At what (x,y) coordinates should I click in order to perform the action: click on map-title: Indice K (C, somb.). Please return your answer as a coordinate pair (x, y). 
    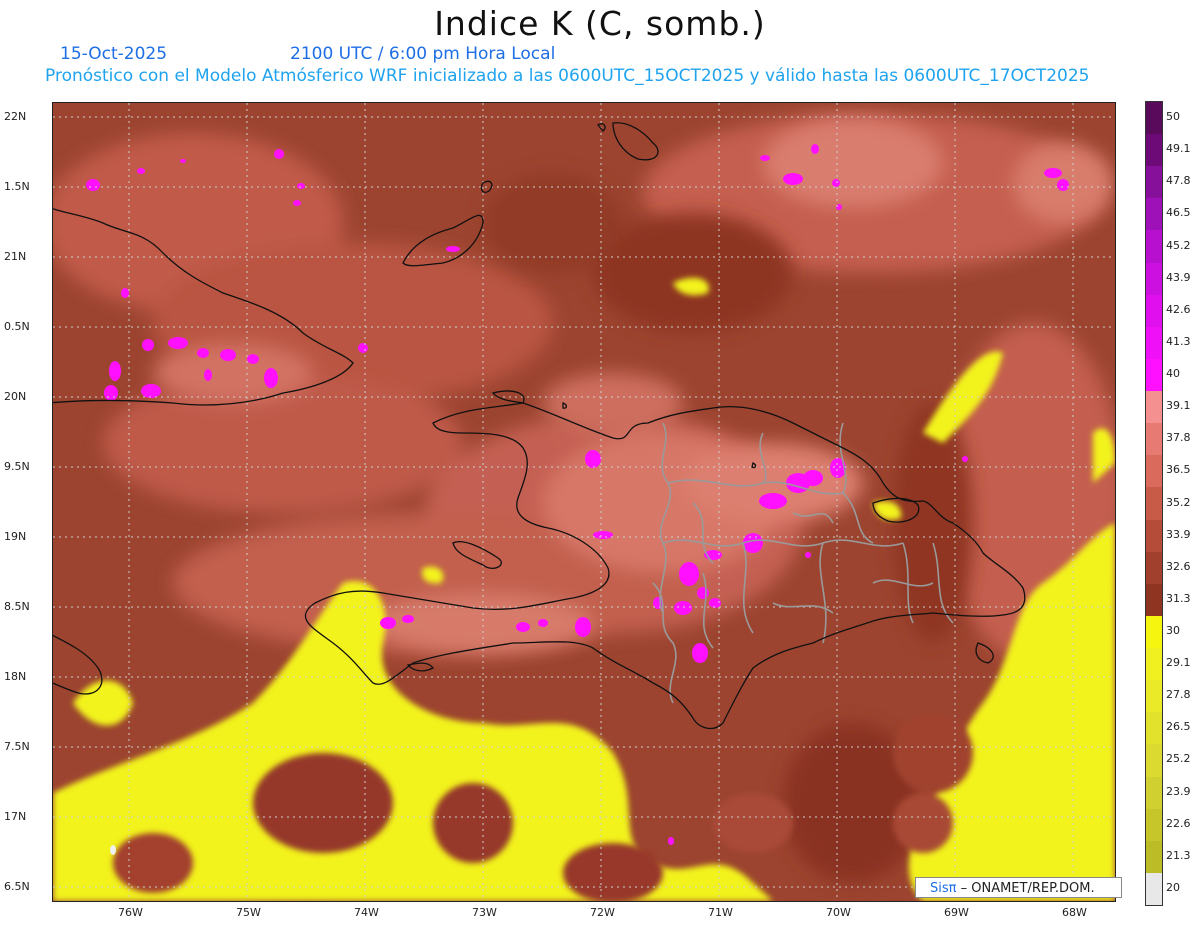
    Looking at the image, I should click on (600, 23).